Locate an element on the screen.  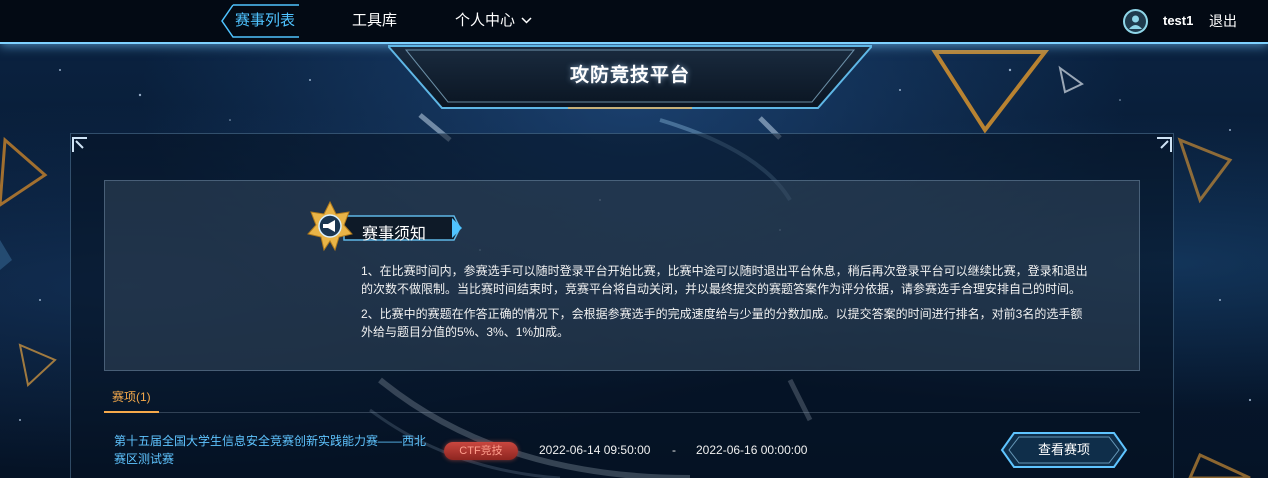
competition-name-link: 第十五届全国大学生信息安全竞赛创新实践能力赛——西北赛区测试赛 is located at coordinates (274, 450).